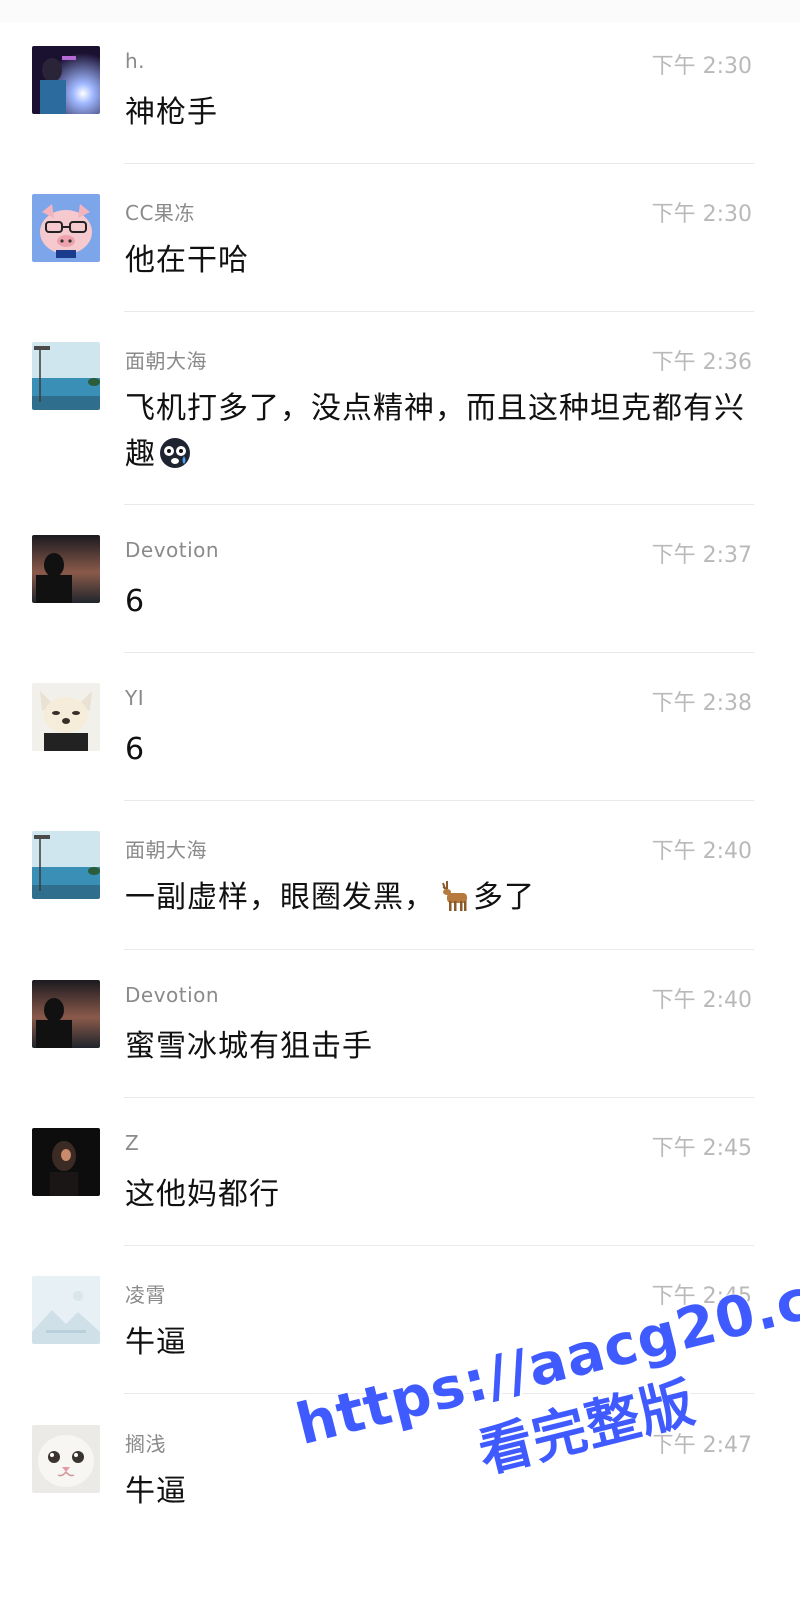  What do you see at coordinates (400, 742) in the screenshot?
I see `message-item: YI 下午 2:38 6` at bounding box center [400, 742].